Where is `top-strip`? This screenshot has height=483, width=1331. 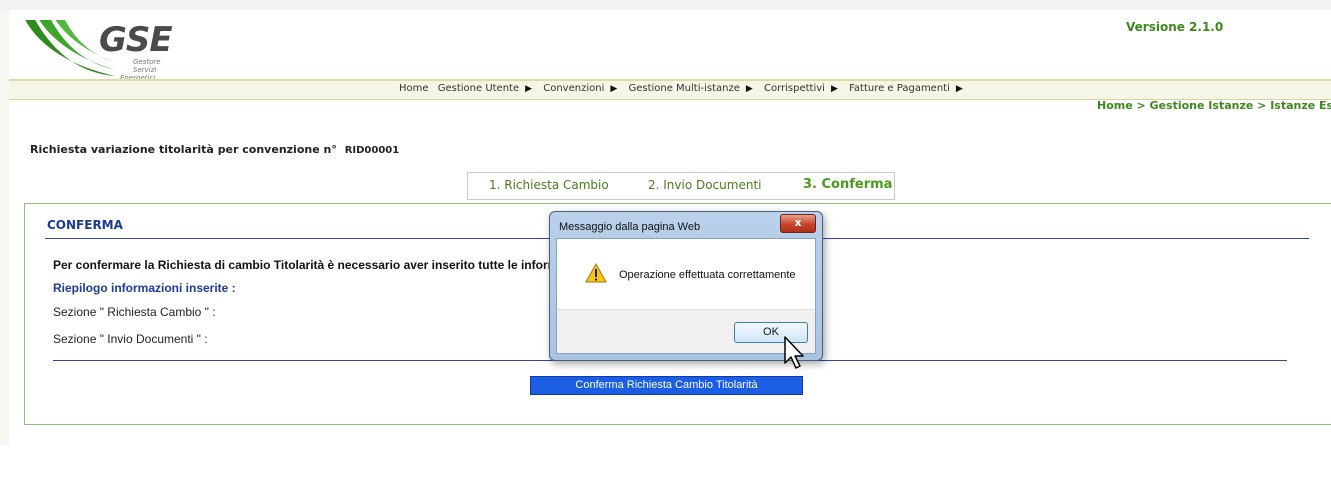 top-strip is located at coordinates (665, 5).